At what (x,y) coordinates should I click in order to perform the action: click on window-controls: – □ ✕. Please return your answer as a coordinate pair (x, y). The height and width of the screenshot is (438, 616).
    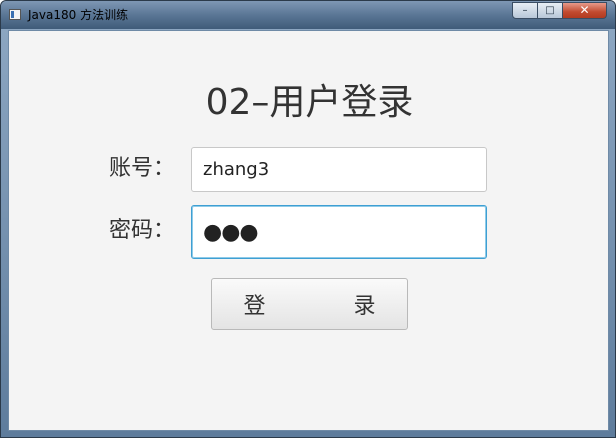
    Looking at the image, I should click on (559, 11).